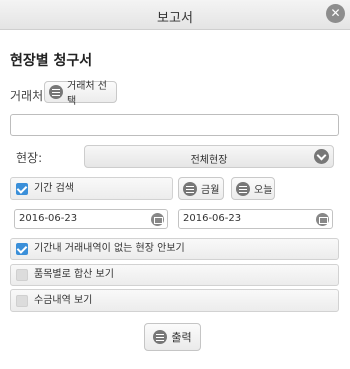 The image size is (350, 369). What do you see at coordinates (27, 96) in the screenshot?
I see `client-label: 거래처` at bounding box center [27, 96].